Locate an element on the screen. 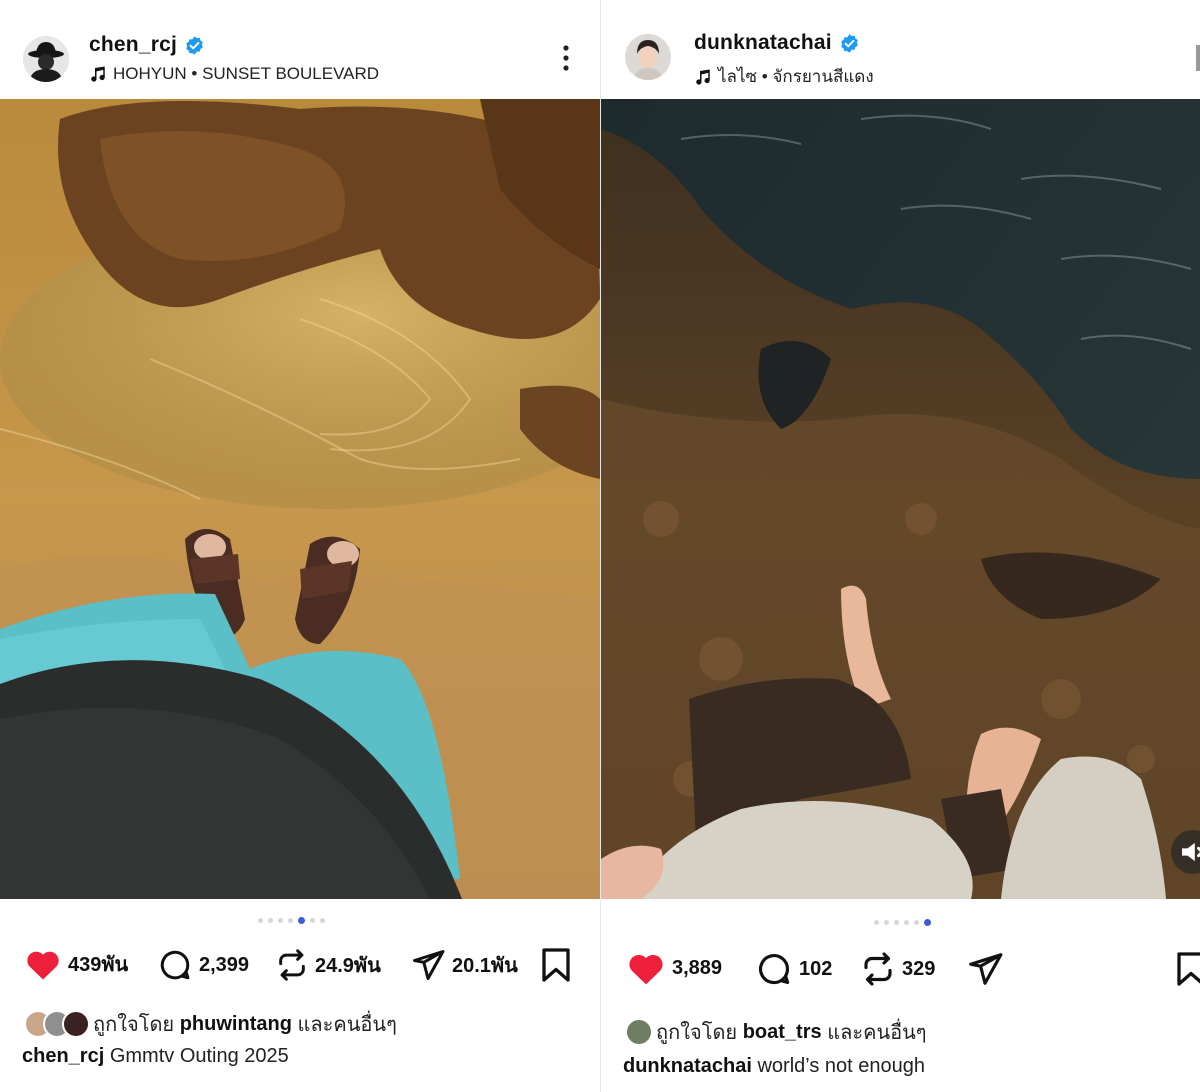 The width and height of the screenshot is (1200, 1092). caption: chen_rcj Gmmtv Outing 2025 is located at coordinates (155, 1056).